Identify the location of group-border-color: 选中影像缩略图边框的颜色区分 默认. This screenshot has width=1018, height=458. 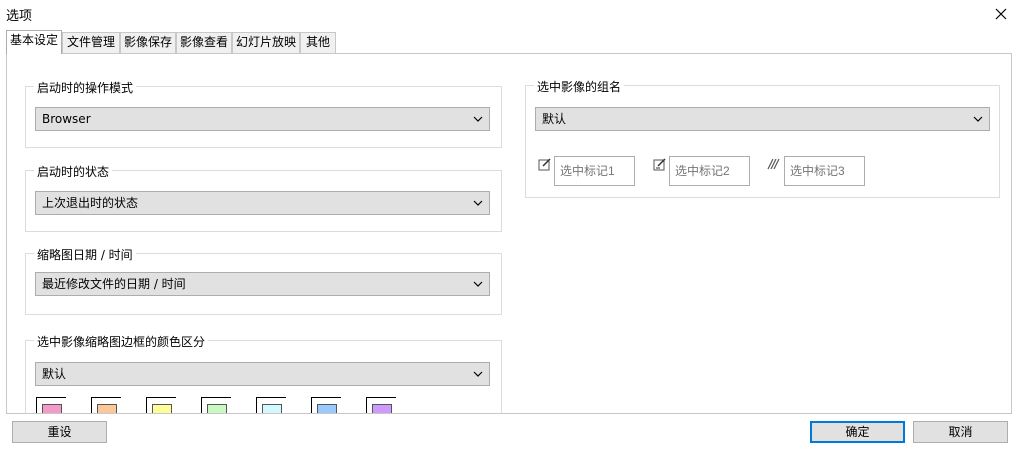
(263, 373).